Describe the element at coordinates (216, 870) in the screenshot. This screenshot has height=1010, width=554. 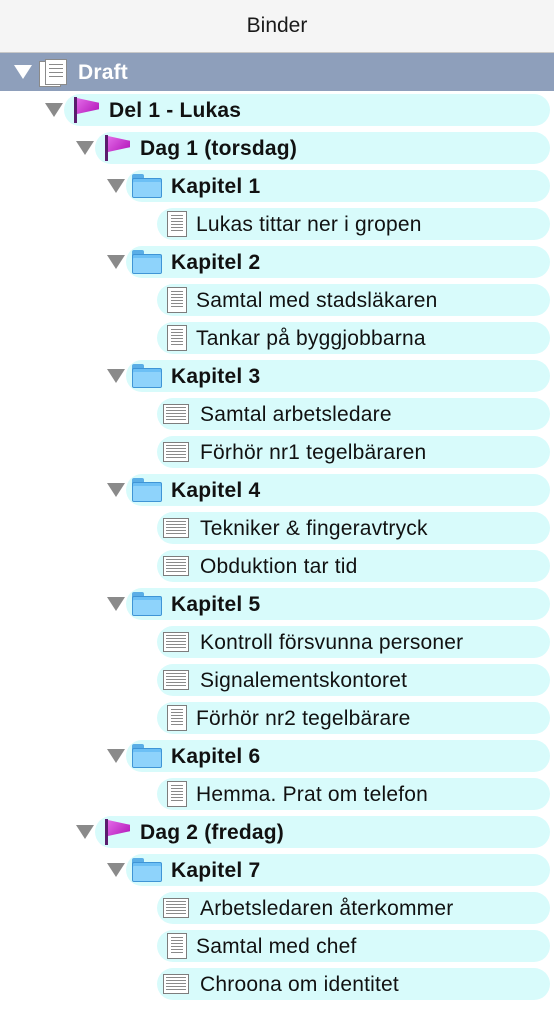
I see `outline-row-label: Kapitel 7` at that location.